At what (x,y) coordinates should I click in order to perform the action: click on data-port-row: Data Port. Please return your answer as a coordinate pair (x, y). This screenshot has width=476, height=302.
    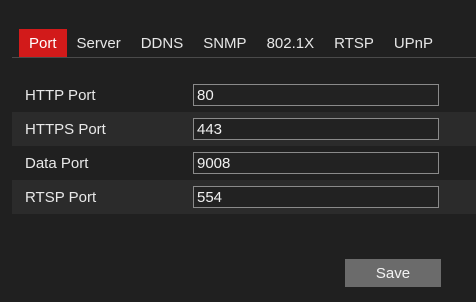
    Looking at the image, I should click on (244, 163).